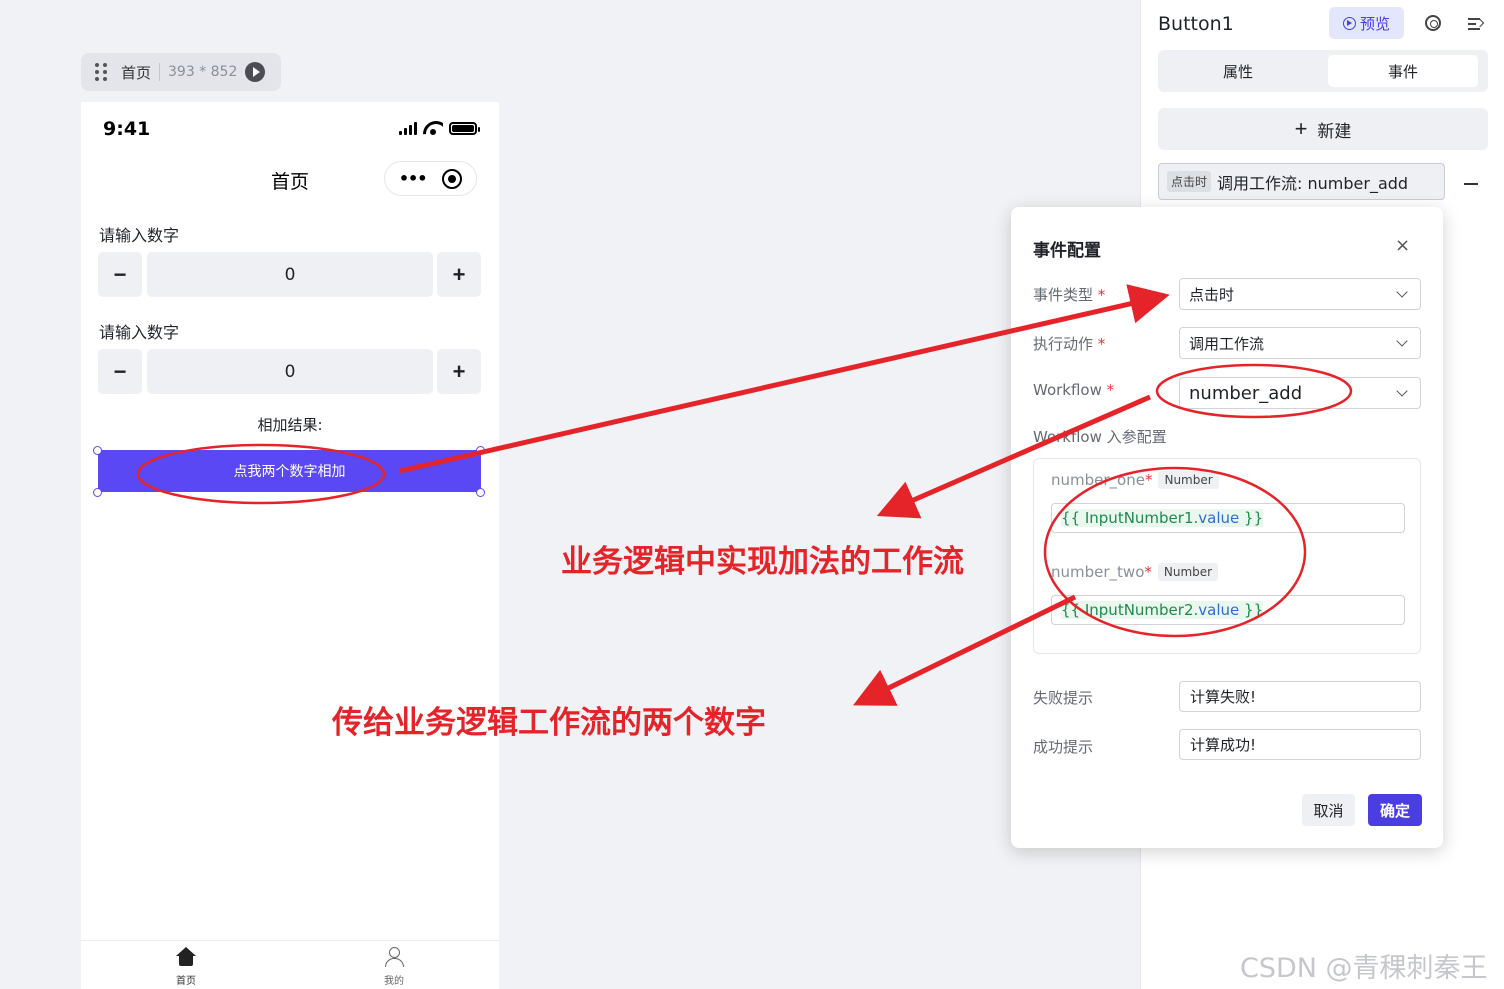 This screenshot has width=1504, height=989. What do you see at coordinates (762, 562) in the screenshot?
I see `annotation-text-workflow: 业务逻辑中实现加法的工作流` at bounding box center [762, 562].